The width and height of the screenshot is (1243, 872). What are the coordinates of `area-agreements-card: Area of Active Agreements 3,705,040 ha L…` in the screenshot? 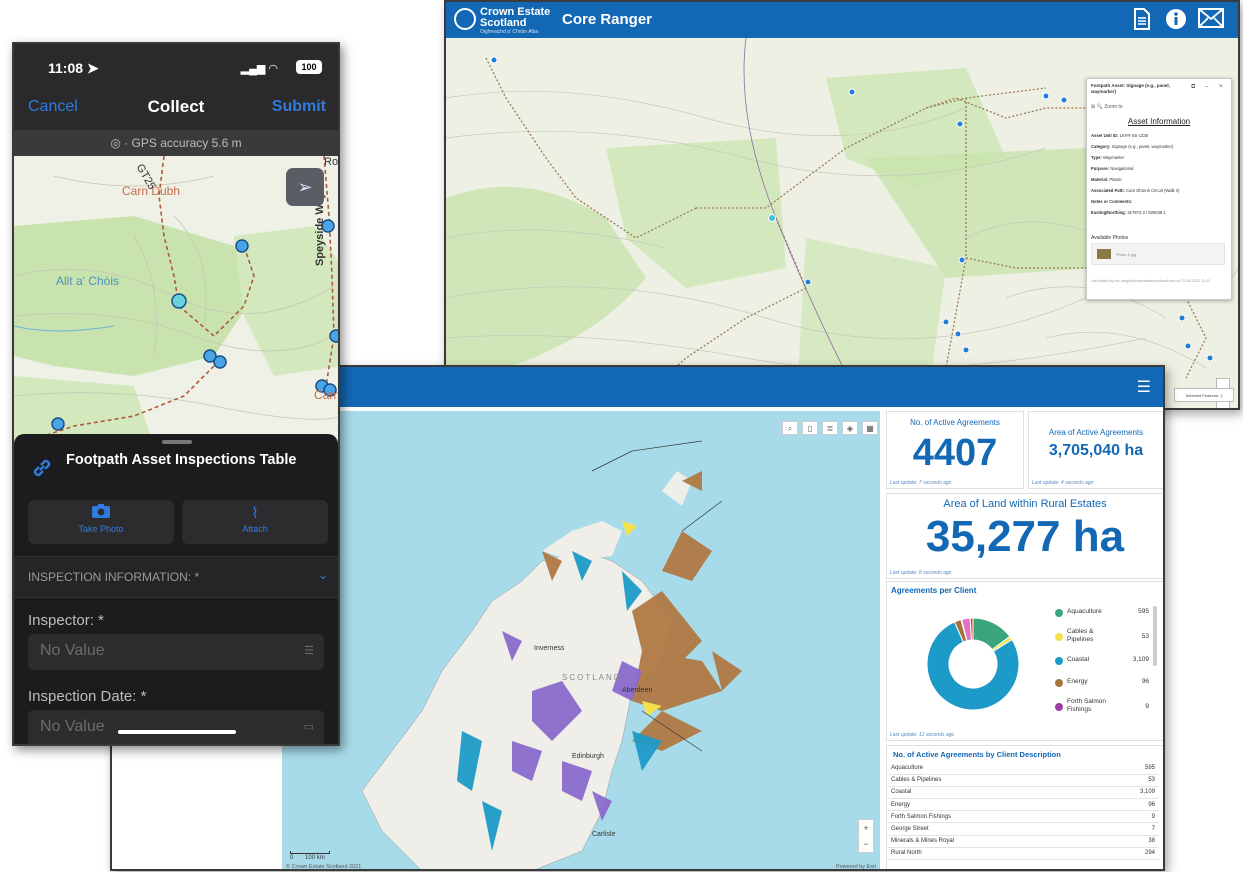 It's located at (1095, 450).